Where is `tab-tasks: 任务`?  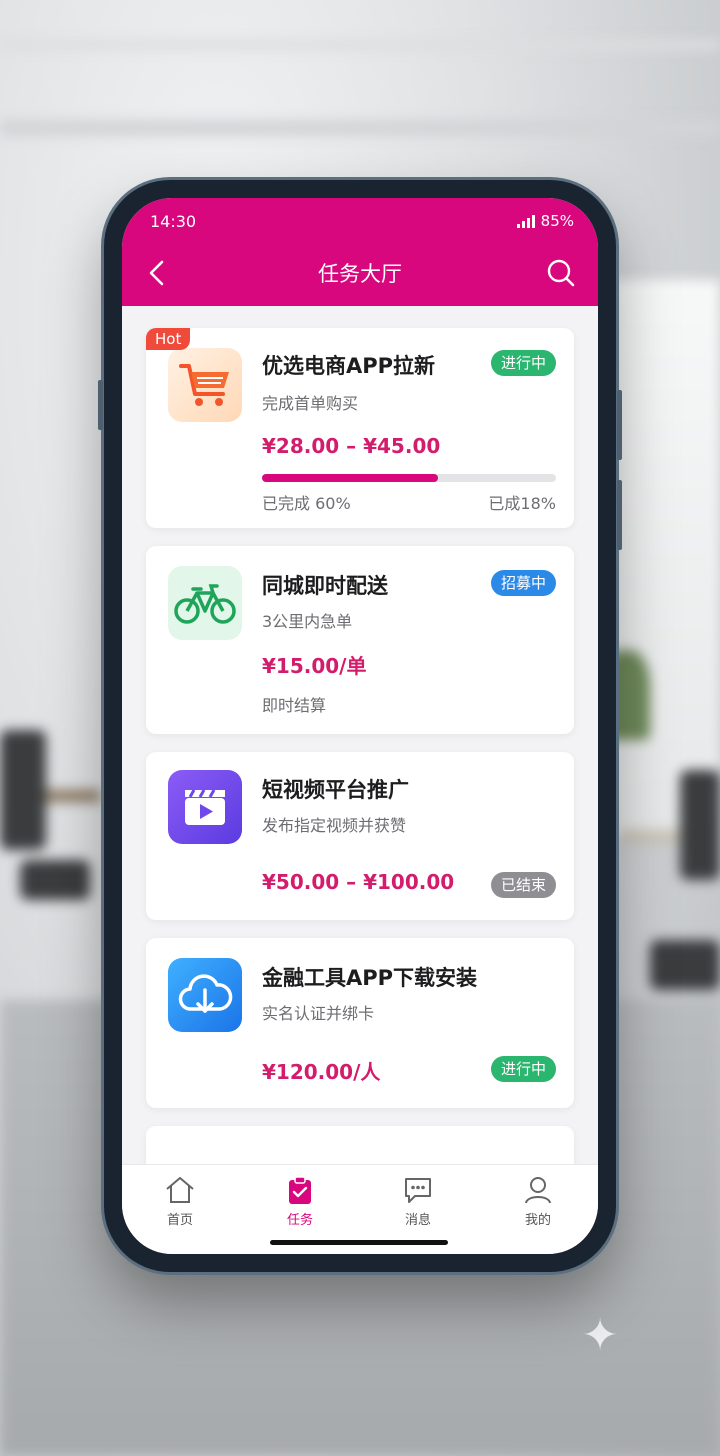
tab-tasks: 任务 is located at coordinates (300, 1201).